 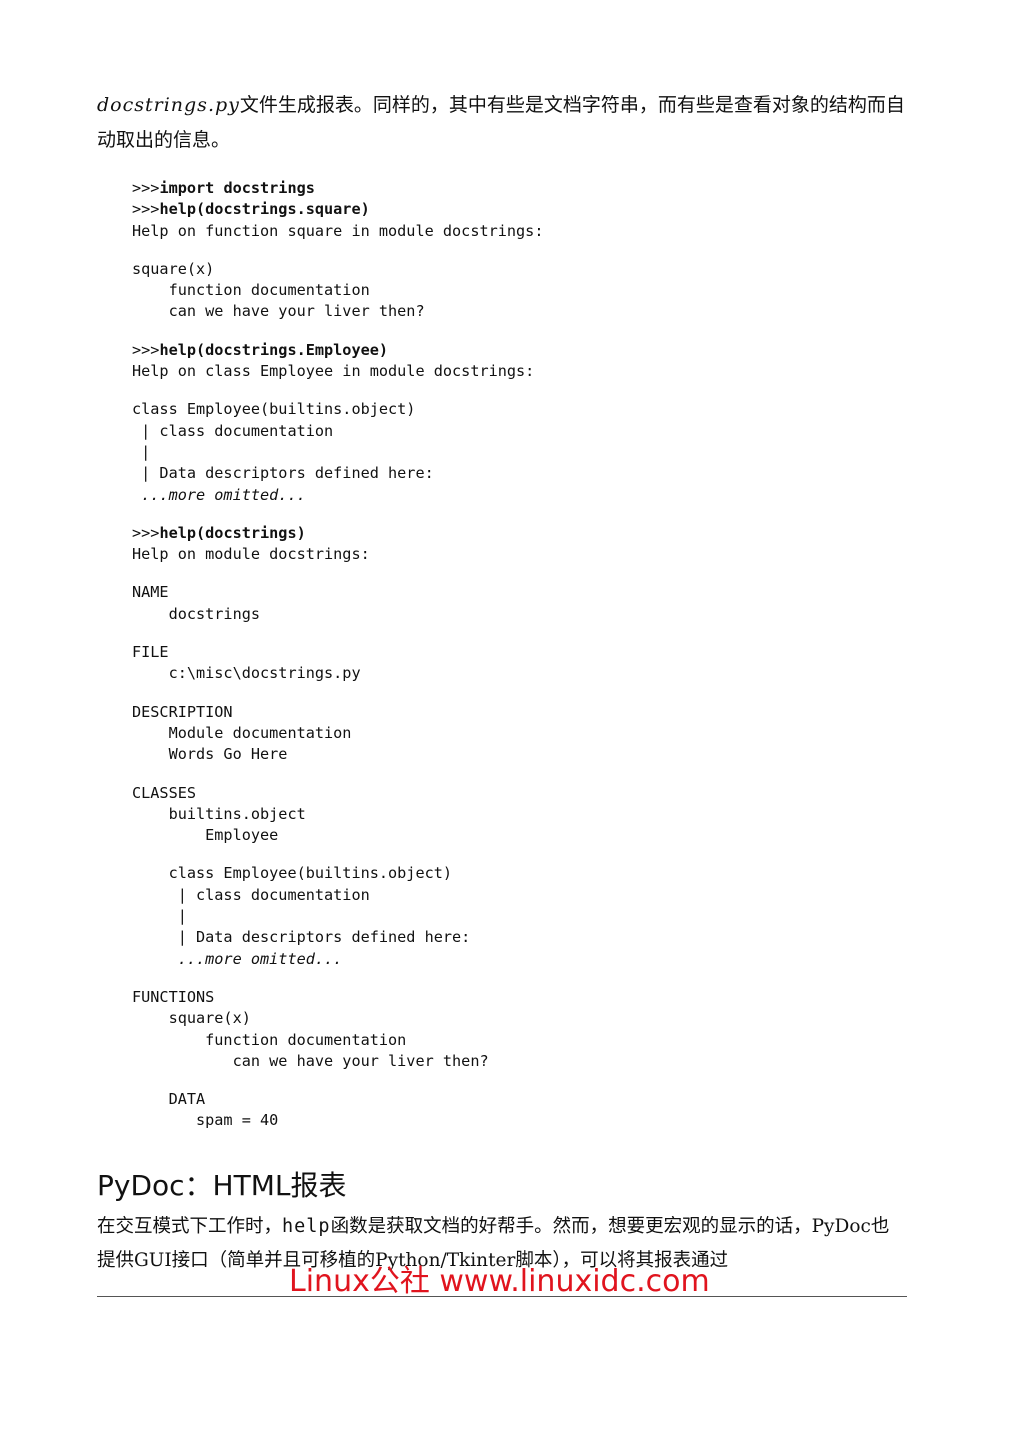 I want to click on code-line: >>>import docstrings, so click(x=337, y=188).